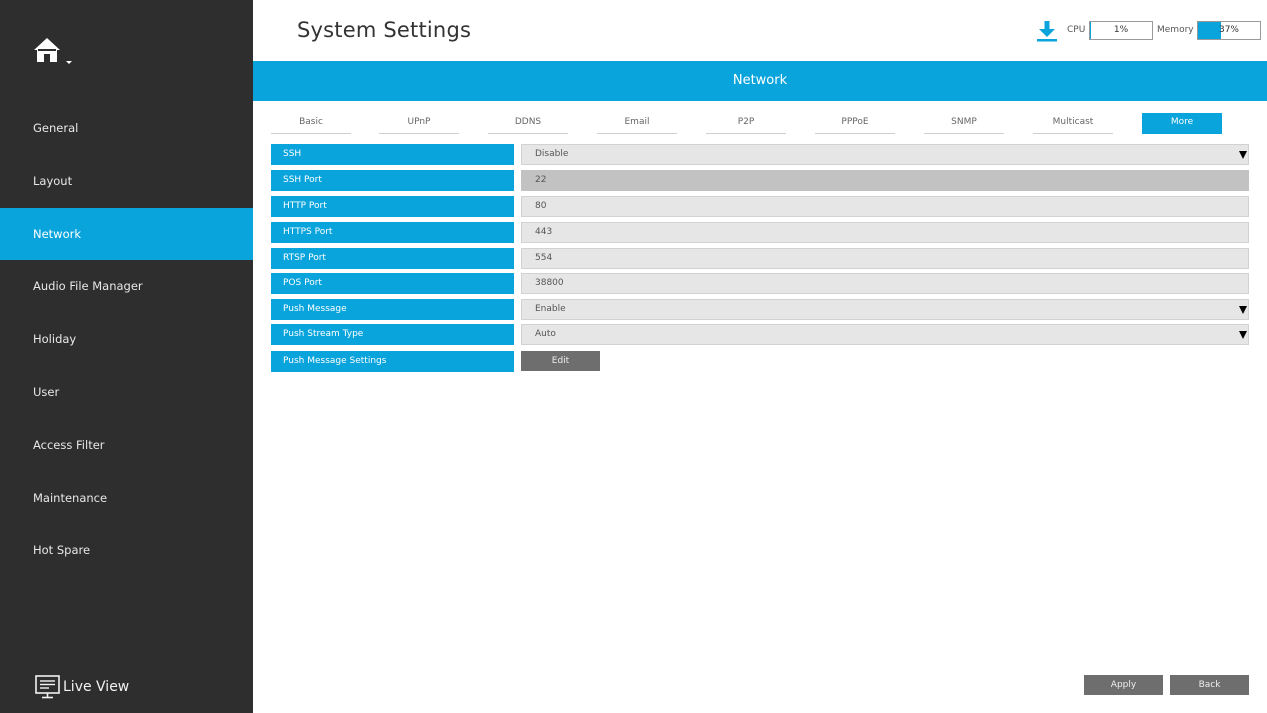 The height and width of the screenshot is (713, 1267). What do you see at coordinates (885, 309) in the screenshot?
I see `push-message-select: Enable` at bounding box center [885, 309].